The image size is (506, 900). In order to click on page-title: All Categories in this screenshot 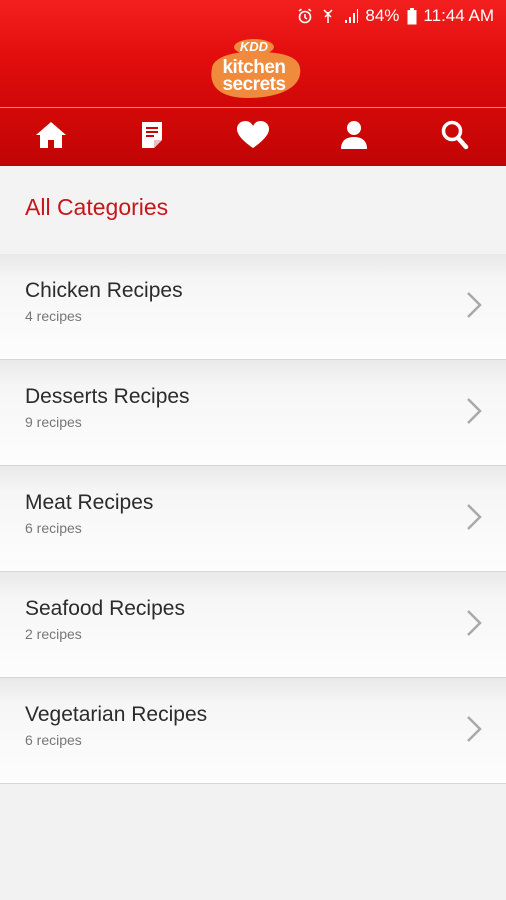, I will do `click(97, 207)`.